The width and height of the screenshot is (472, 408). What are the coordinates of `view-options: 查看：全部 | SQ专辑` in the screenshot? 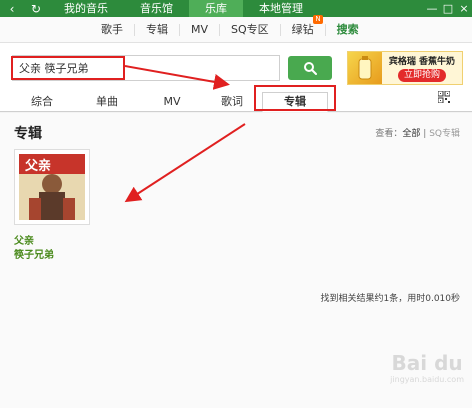 It's located at (417, 132).